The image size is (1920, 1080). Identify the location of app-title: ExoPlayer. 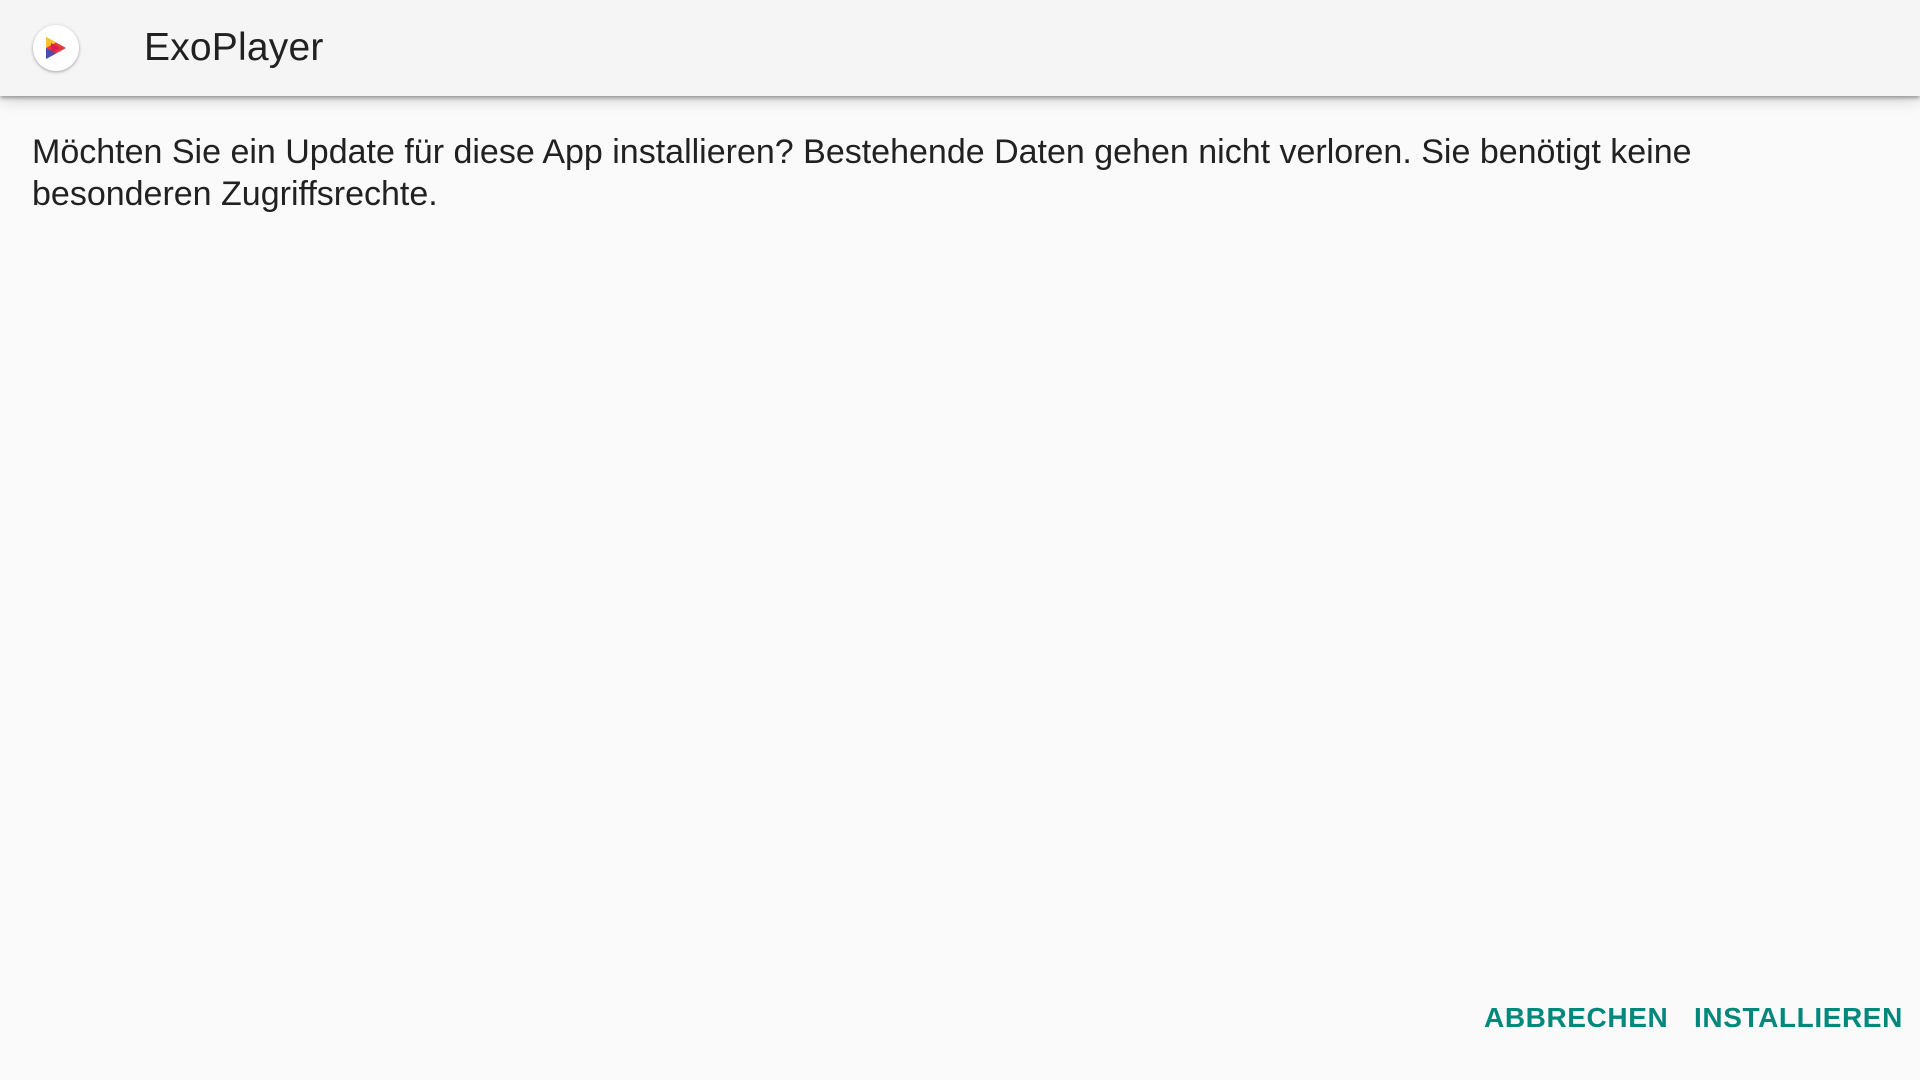
(234, 47).